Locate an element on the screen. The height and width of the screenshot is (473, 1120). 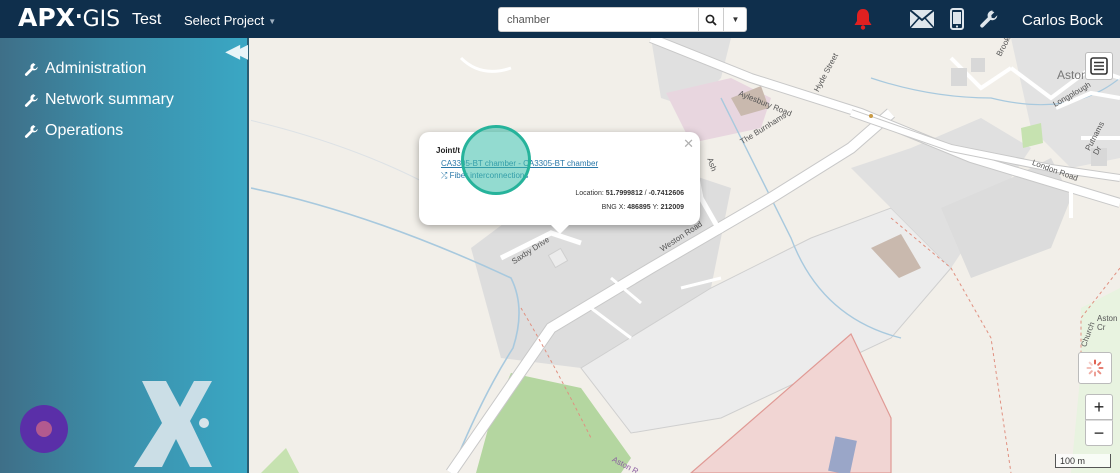
location-label: Location: is located at coordinates (589, 193).